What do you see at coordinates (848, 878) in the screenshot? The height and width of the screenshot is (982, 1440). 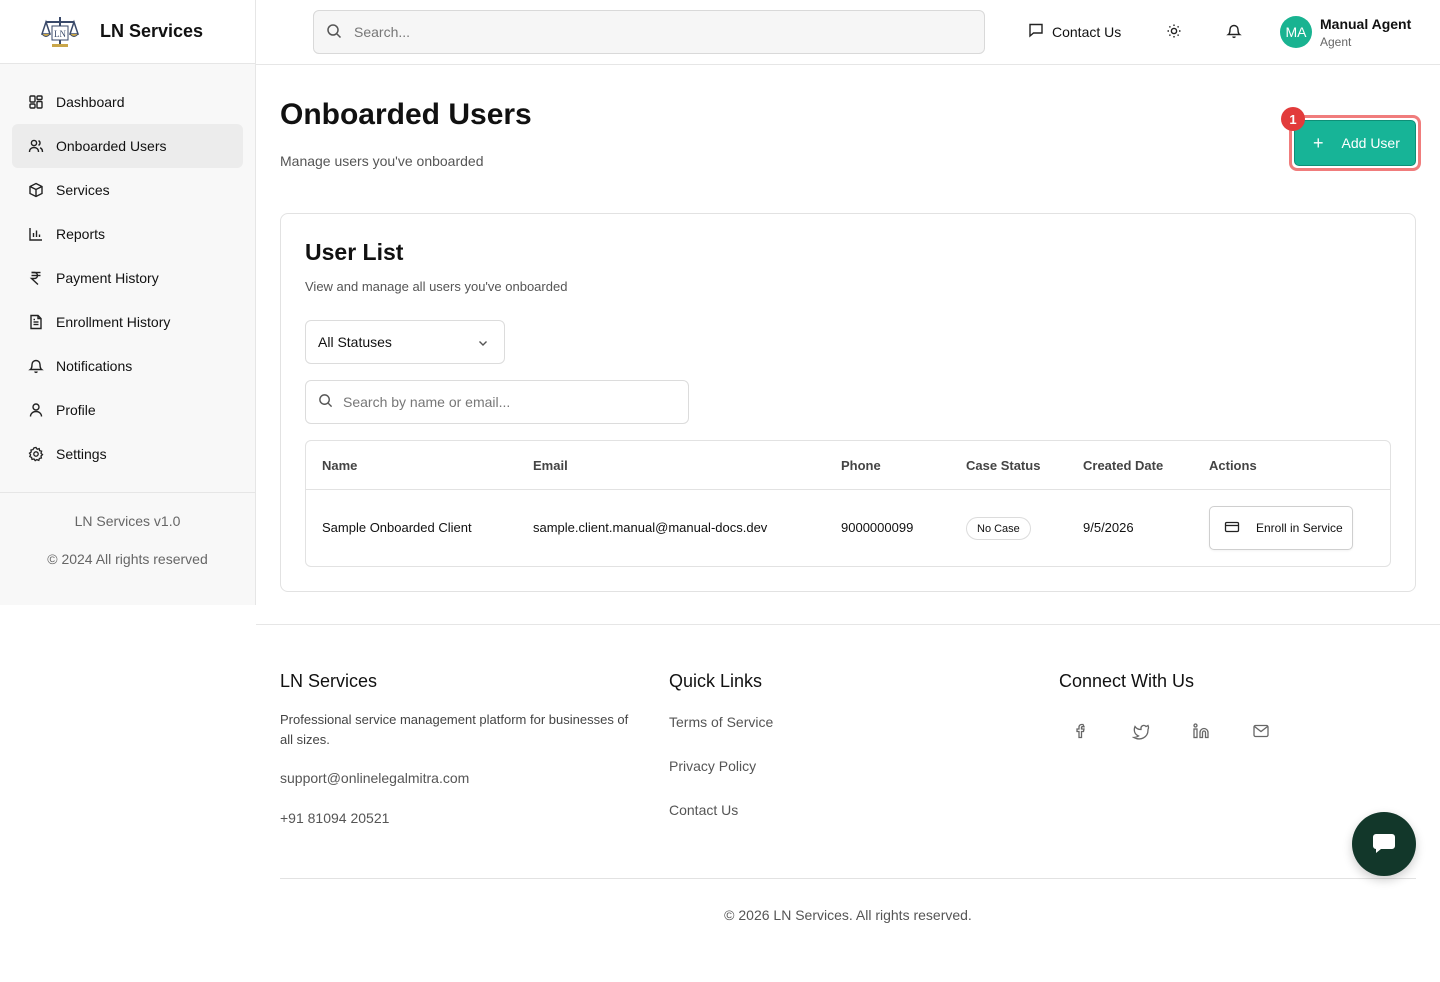 I see `footer-divider` at bounding box center [848, 878].